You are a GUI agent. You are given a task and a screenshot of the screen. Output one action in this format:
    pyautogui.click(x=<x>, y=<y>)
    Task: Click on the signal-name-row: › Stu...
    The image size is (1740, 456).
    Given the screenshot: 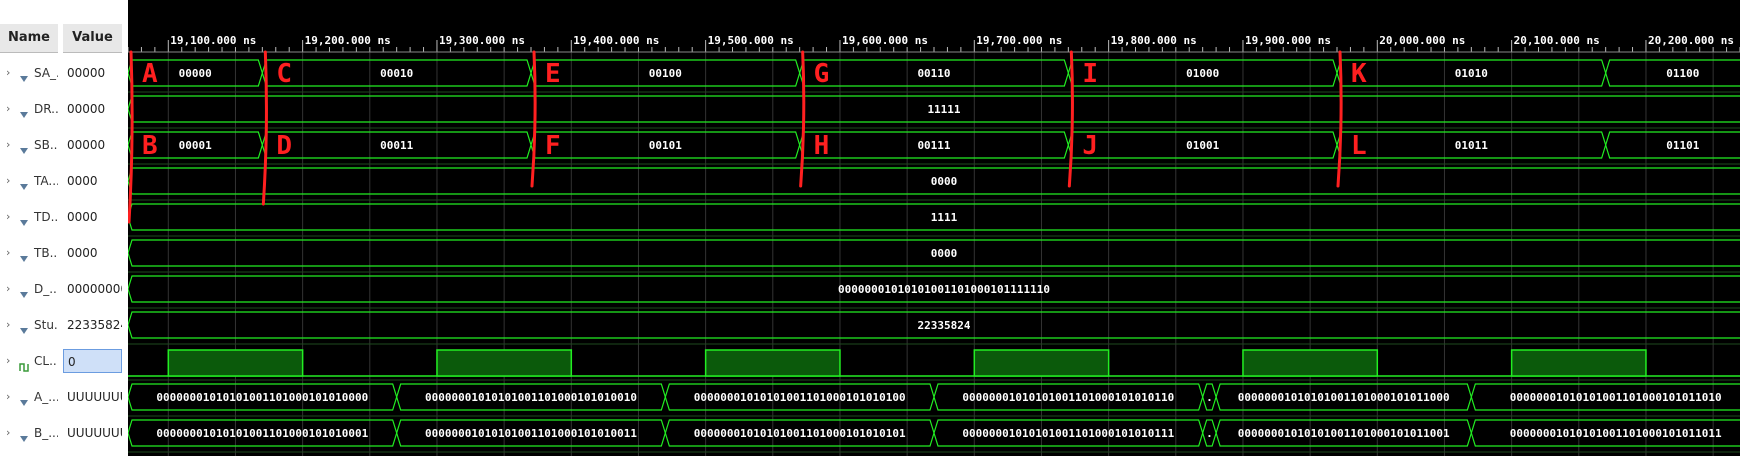 What is the action you would take?
    pyautogui.click(x=29, y=325)
    